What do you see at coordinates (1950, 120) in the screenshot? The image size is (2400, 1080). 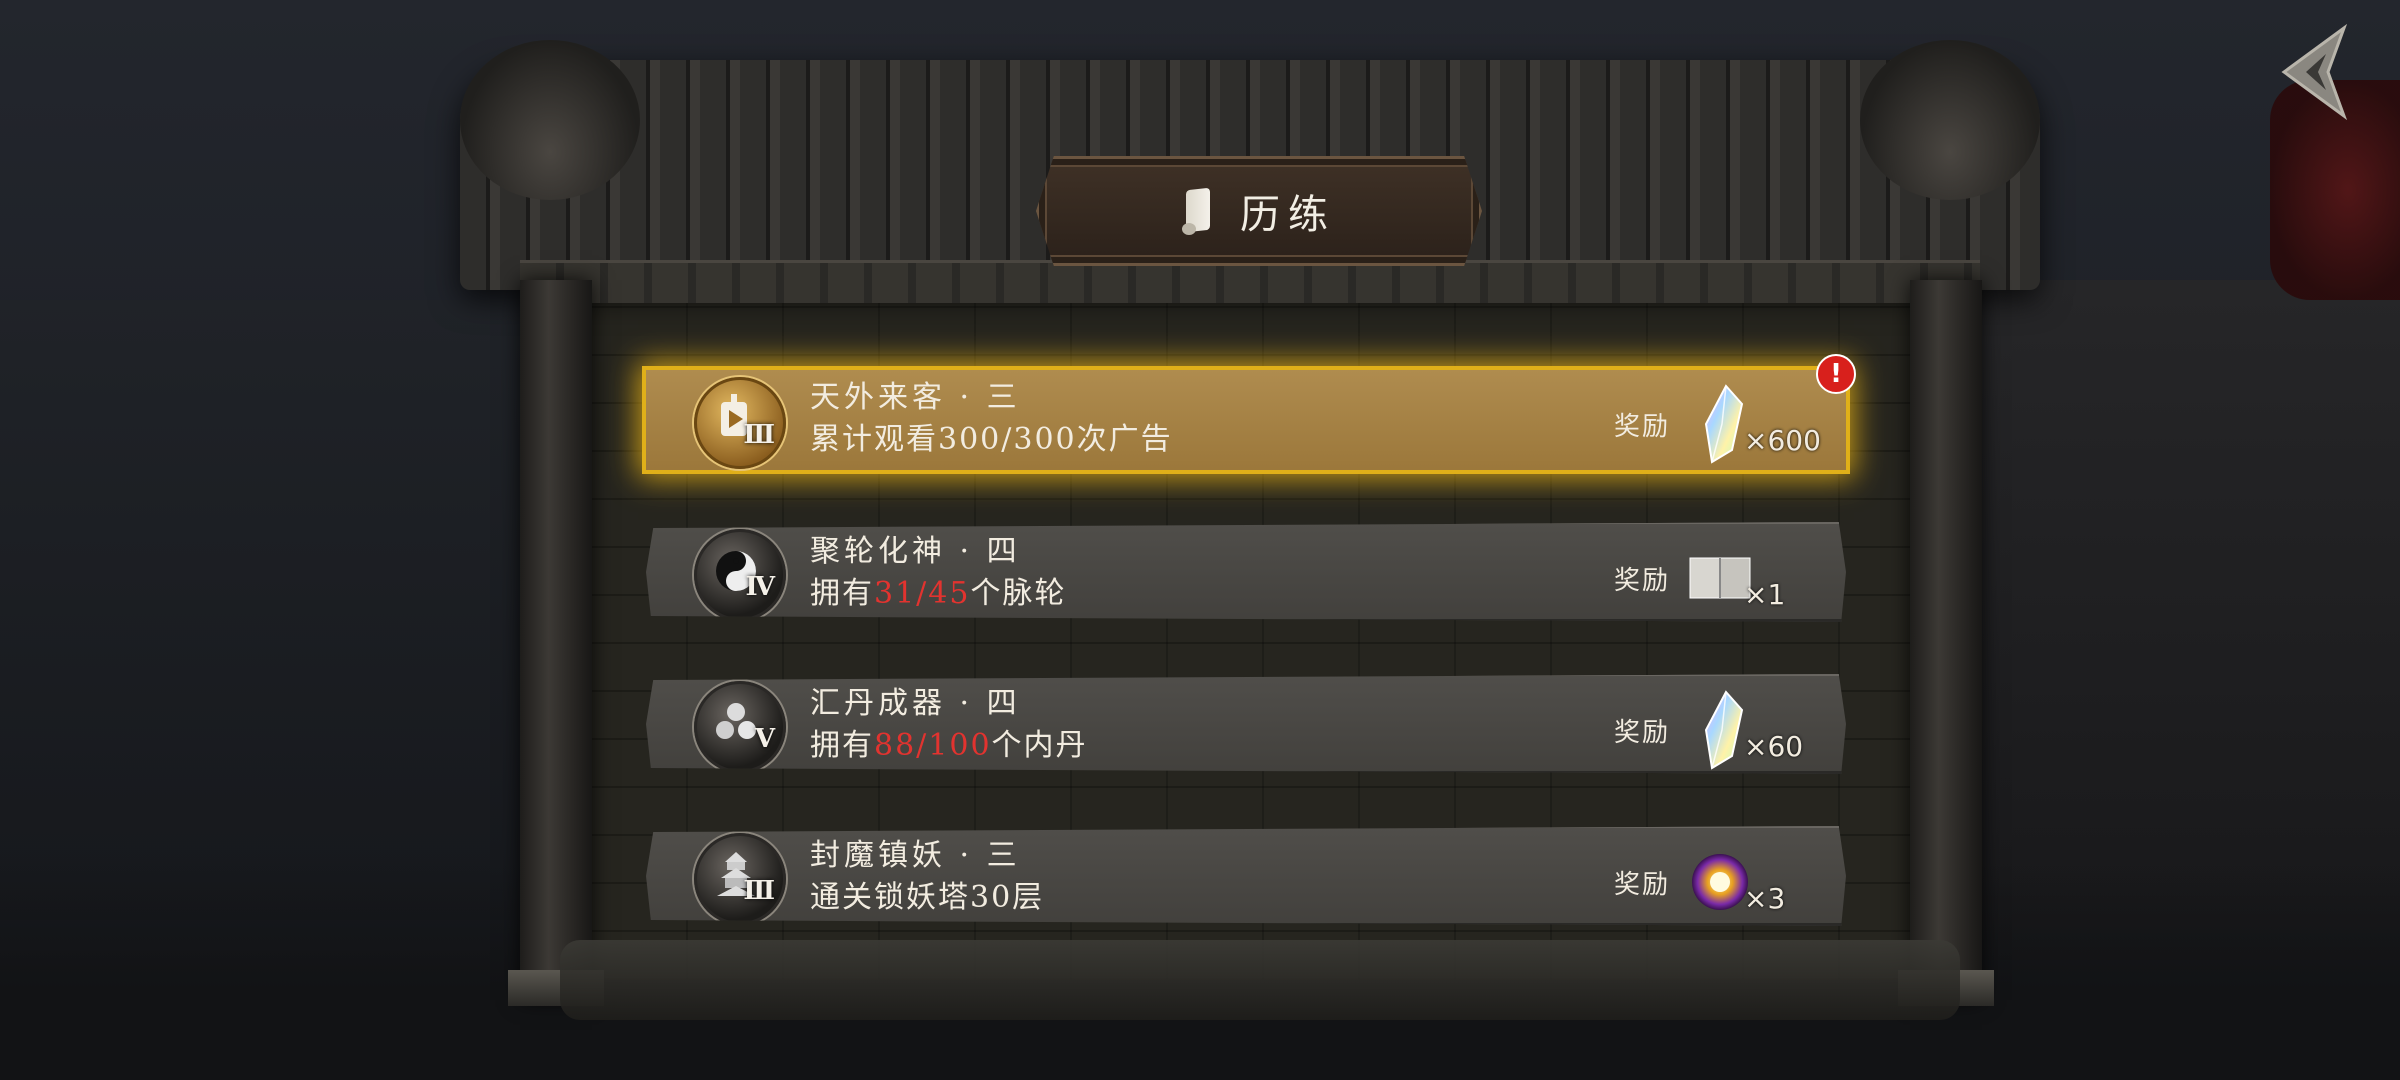 I see `roof-ornament-right` at bounding box center [1950, 120].